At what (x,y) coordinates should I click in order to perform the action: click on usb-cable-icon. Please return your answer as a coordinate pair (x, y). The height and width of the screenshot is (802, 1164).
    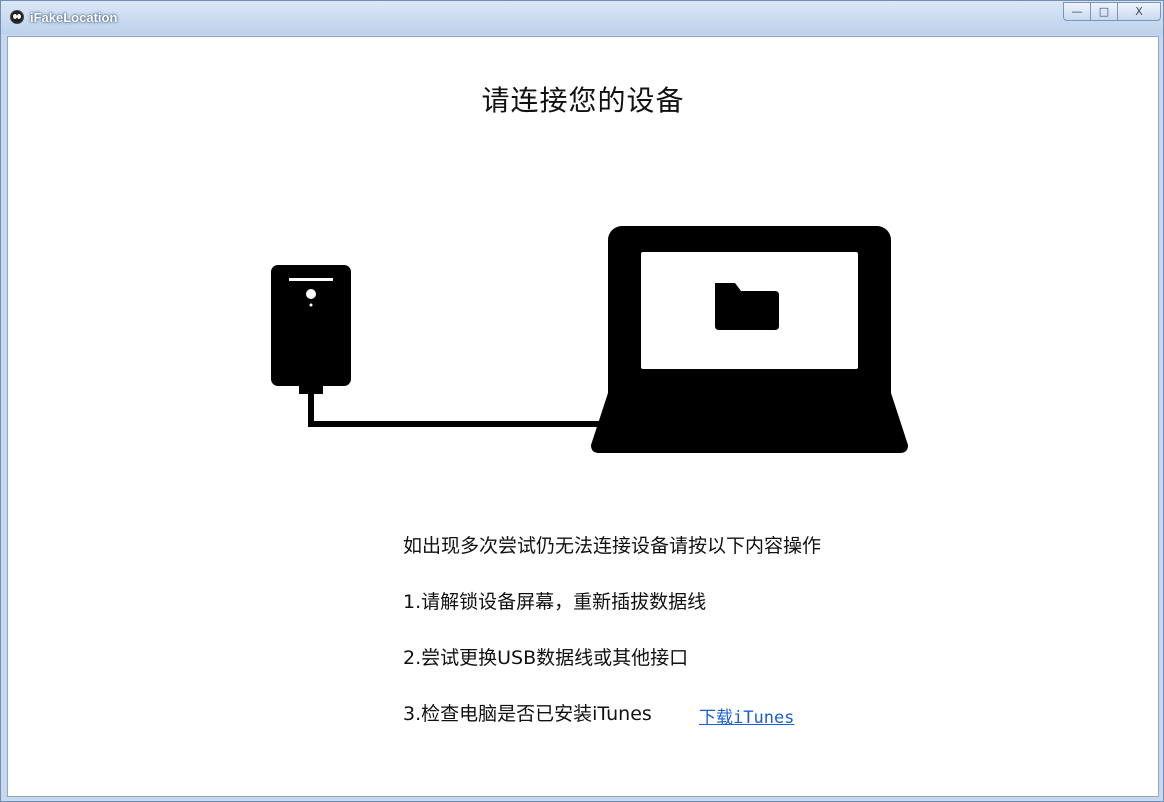
    Looking at the image, I should click on (455, 410).